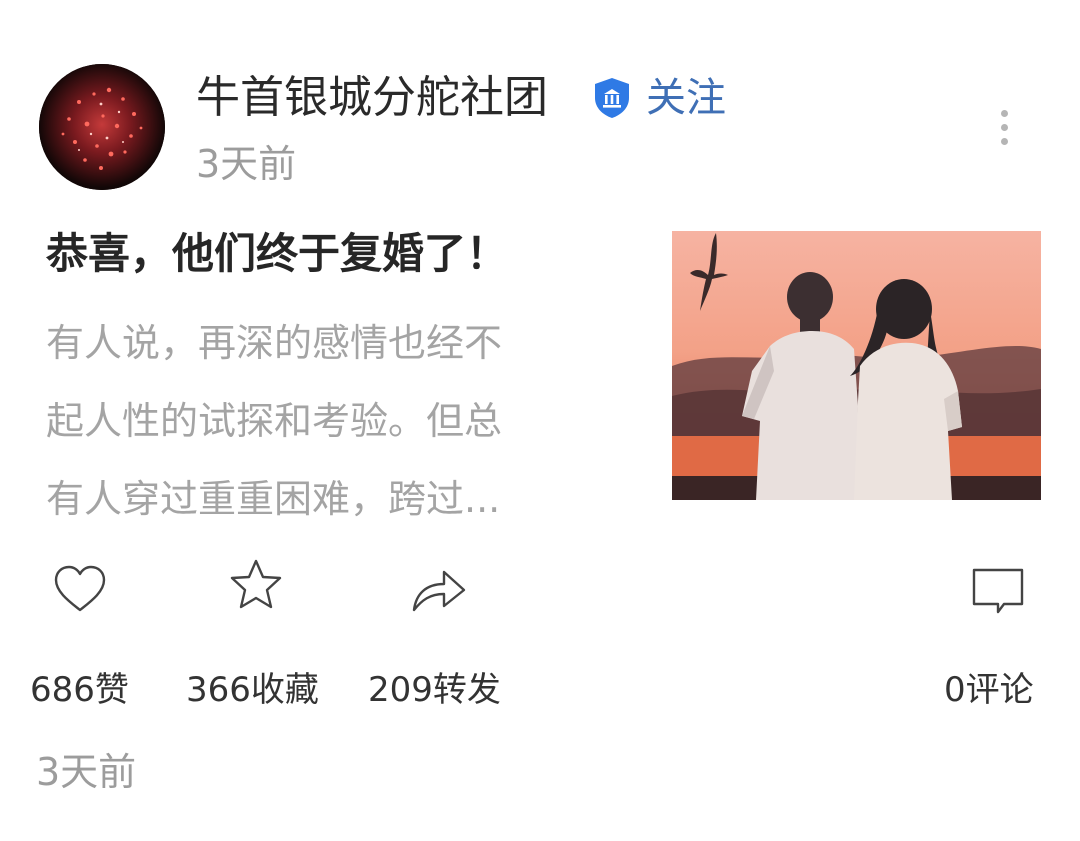 The width and height of the screenshot is (1080, 841). What do you see at coordinates (1005, 128) in the screenshot?
I see `more-vertical-icon` at bounding box center [1005, 128].